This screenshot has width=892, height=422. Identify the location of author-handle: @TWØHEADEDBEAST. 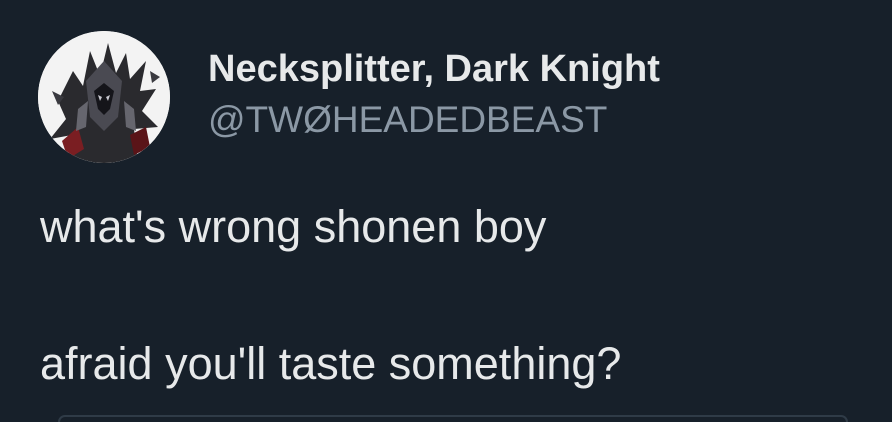
(407, 120).